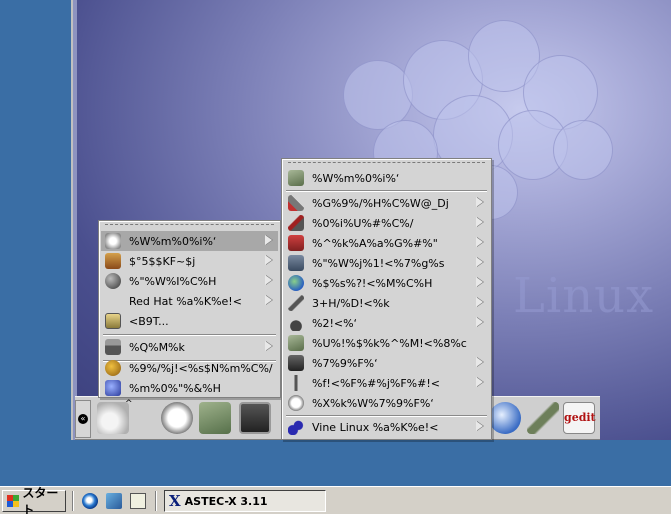 The width and height of the screenshot is (671, 514). Describe the element at coordinates (215, 418) in the screenshot. I see `toolbox-icon` at that location.